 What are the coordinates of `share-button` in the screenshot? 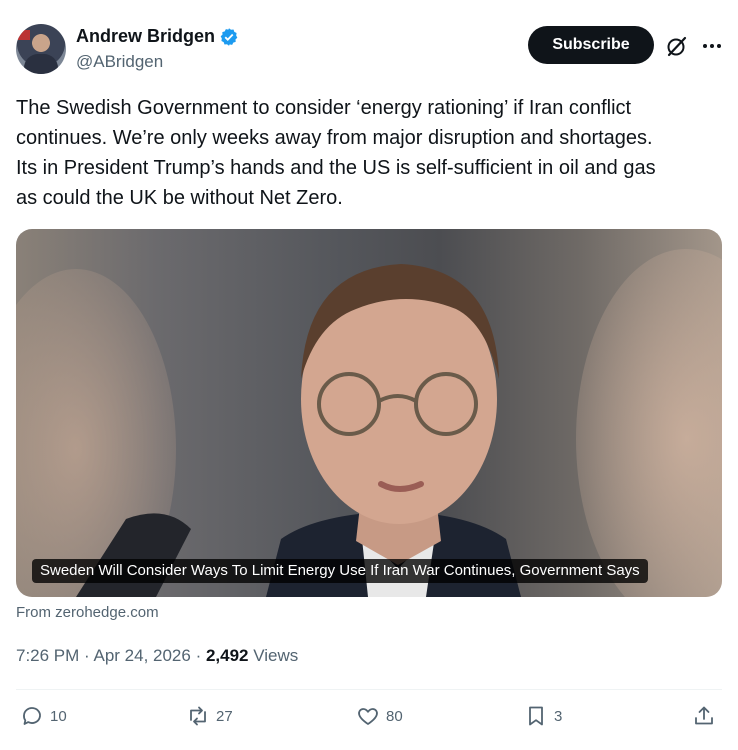 It's located at (707, 716).